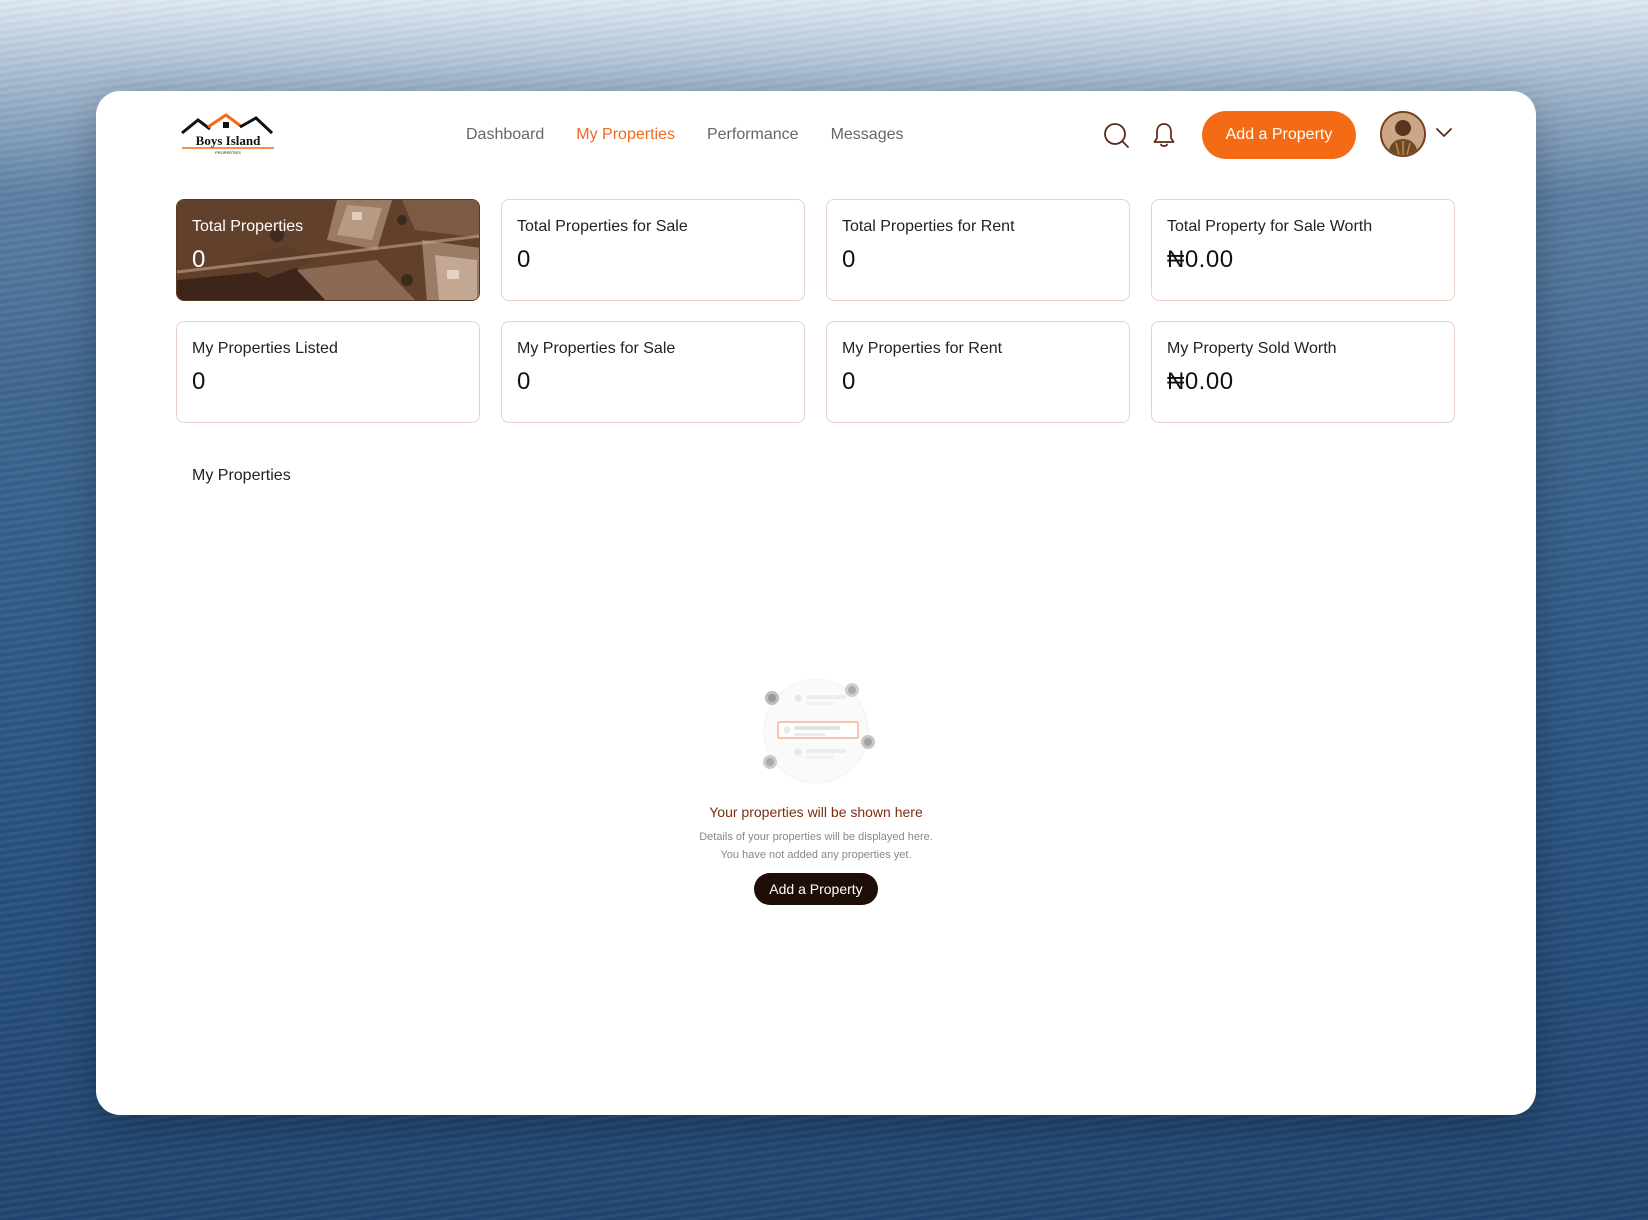 The height and width of the screenshot is (1220, 1648). I want to click on nav-messages: Messages, so click(867, 135).